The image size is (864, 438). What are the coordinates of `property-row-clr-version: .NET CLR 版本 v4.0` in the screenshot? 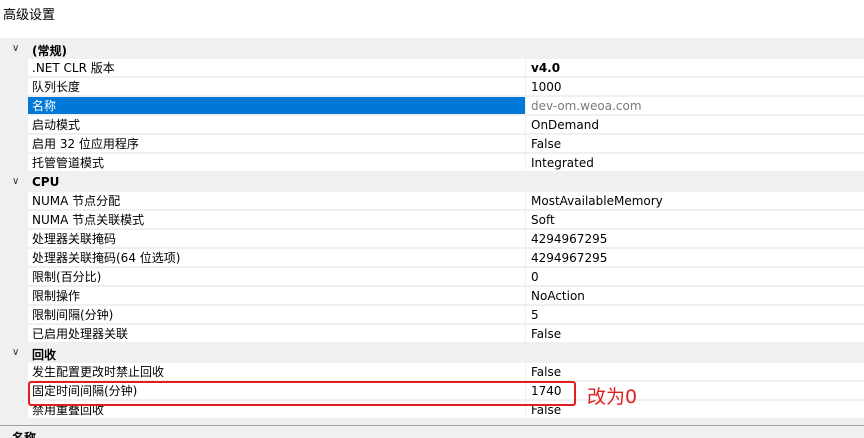 It's located at (435, 68).